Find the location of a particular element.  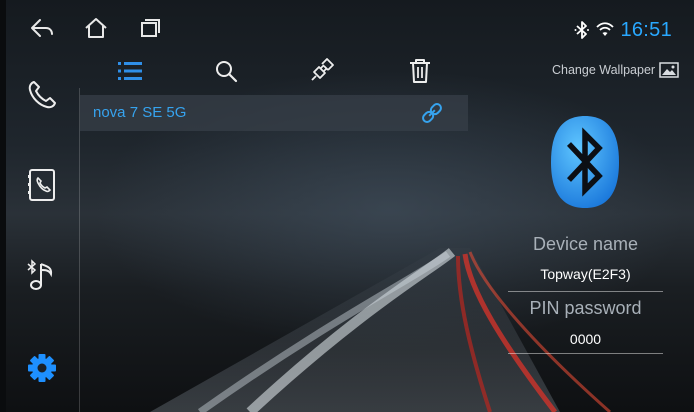

wallpaper-icon is located at coordinates (669, 70).